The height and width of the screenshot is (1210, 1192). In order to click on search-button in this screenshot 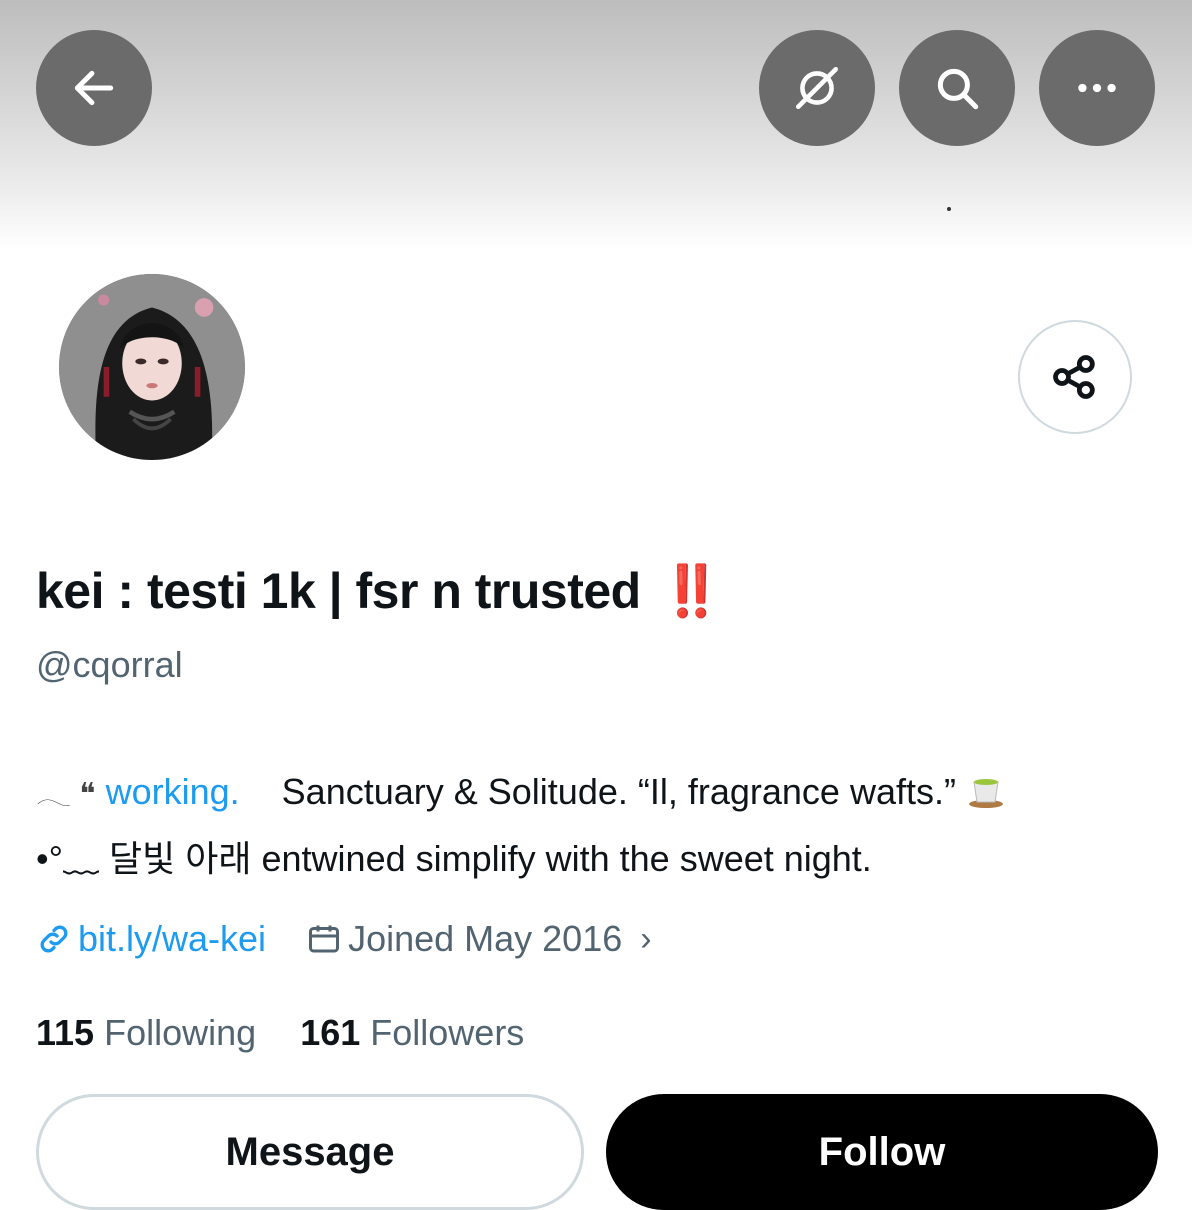, I will do `click(957, 88)`.